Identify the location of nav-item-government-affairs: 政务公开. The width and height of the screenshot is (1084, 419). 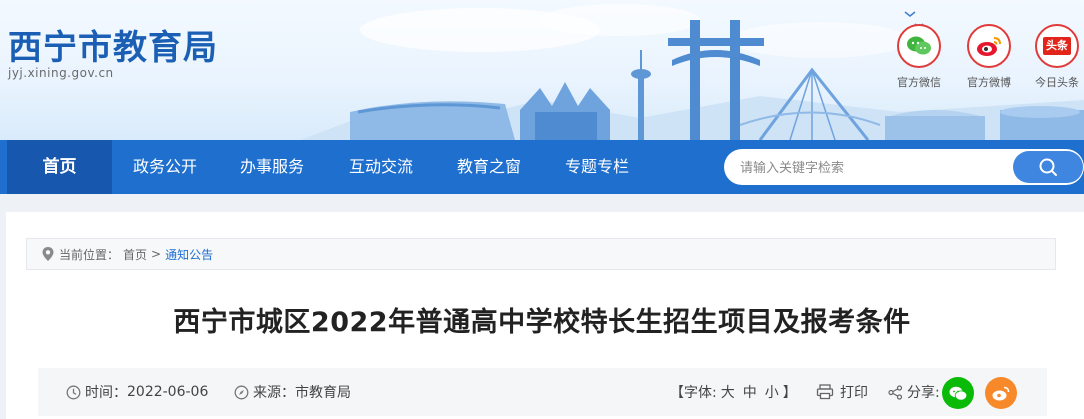
(165, 167).